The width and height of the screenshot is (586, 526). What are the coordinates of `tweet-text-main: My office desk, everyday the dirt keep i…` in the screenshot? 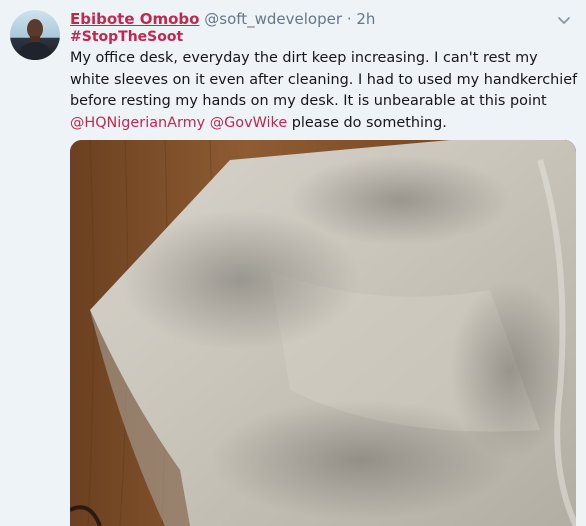 It's located at (324, 79).